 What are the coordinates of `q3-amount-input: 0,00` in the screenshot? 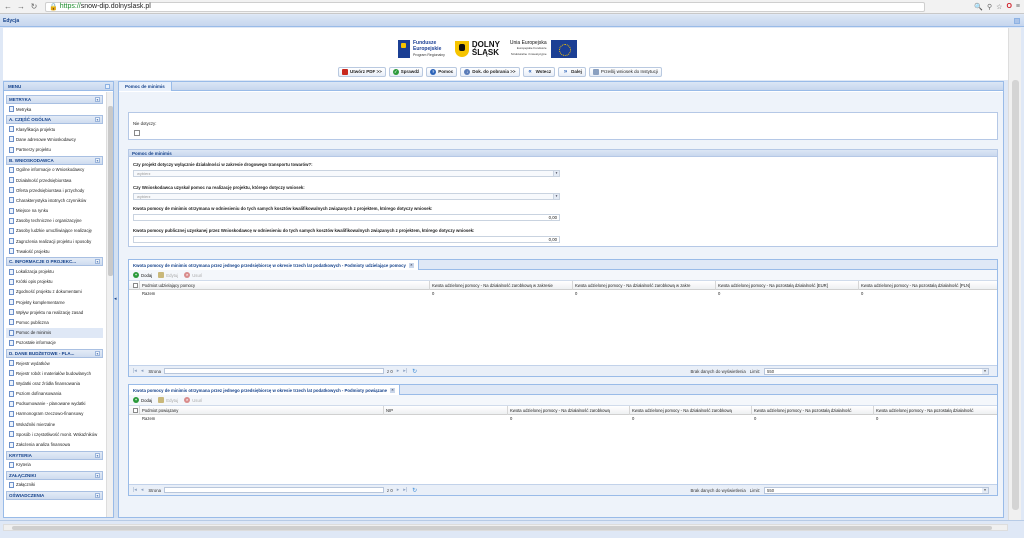 It's located at (346, 217).